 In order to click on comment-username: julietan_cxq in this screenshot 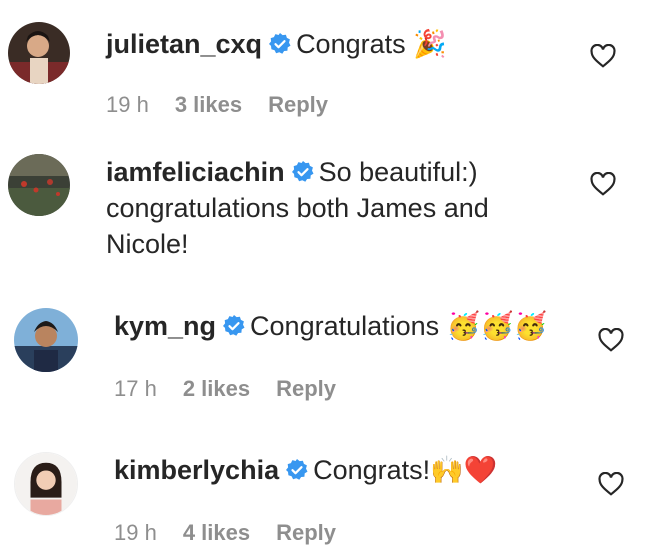, I will do `click(184, 44)`.